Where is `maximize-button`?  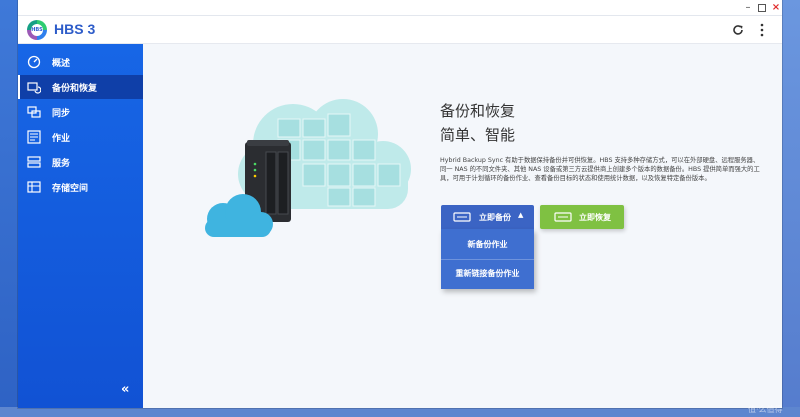
maximize-button is located at coordinates (762, 8).